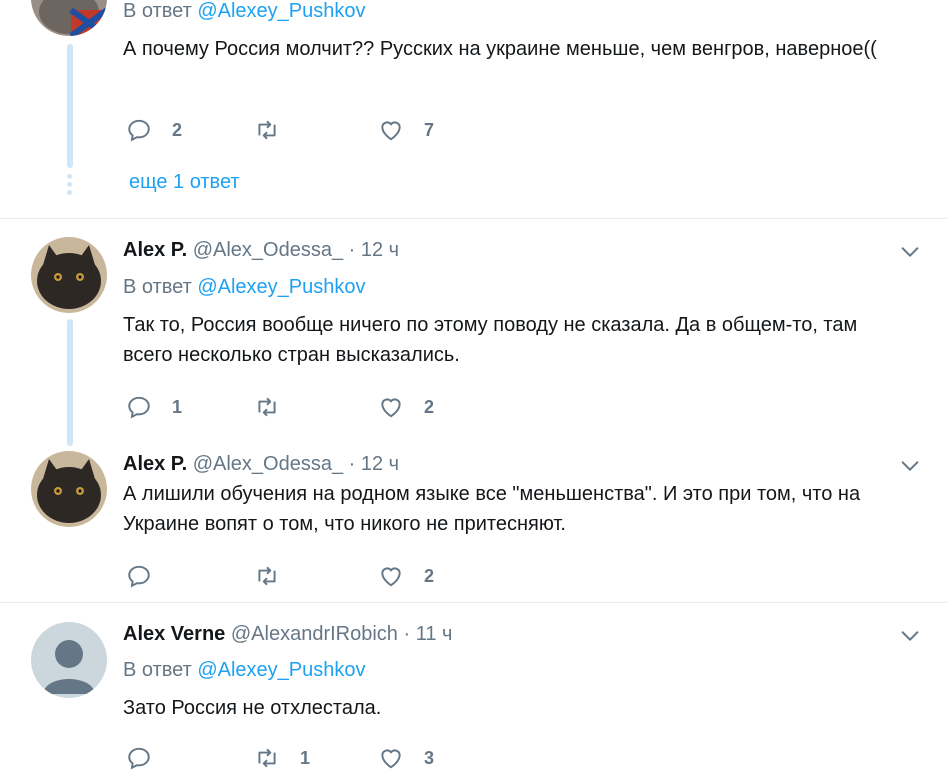  I want to click on thread-dots, so click(70, 186).